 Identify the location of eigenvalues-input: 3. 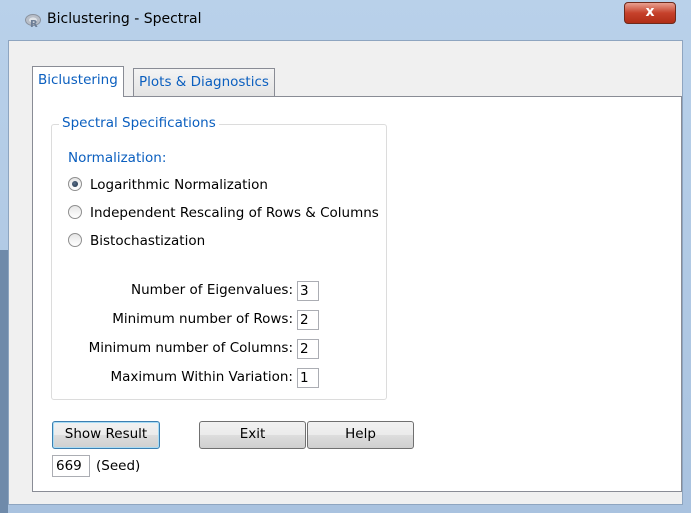
(308, 291).